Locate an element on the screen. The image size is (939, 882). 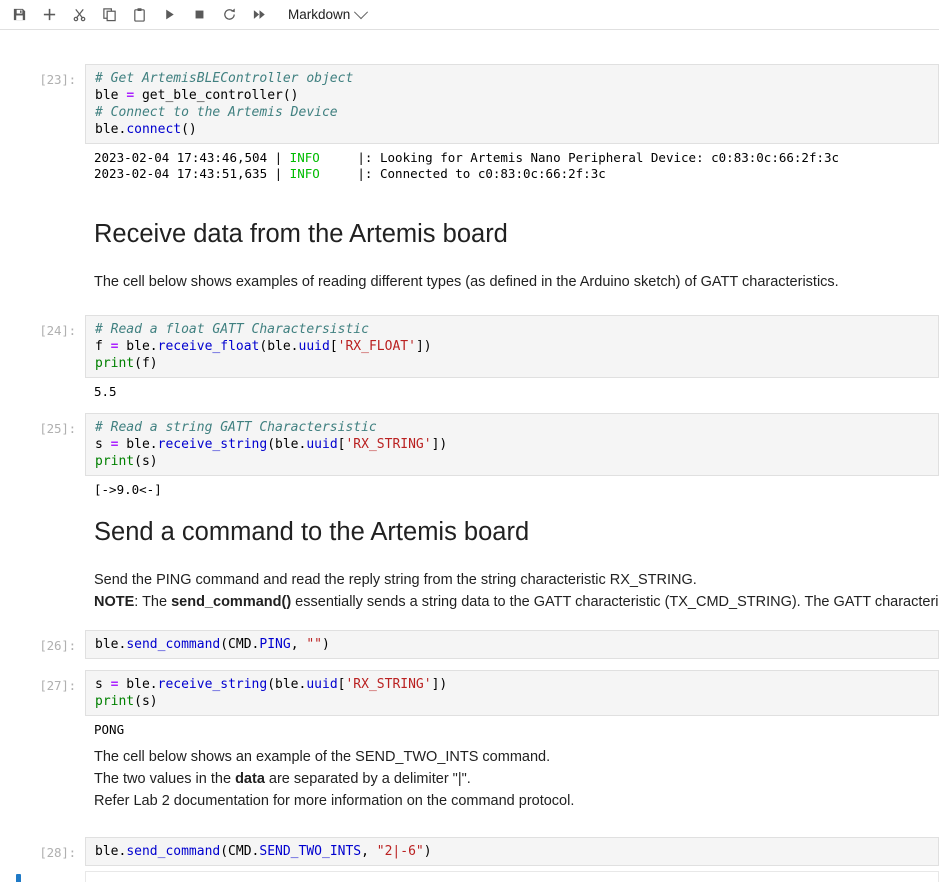
code-line: ble = get_ble_controller() is located at coordinates (197, 95).